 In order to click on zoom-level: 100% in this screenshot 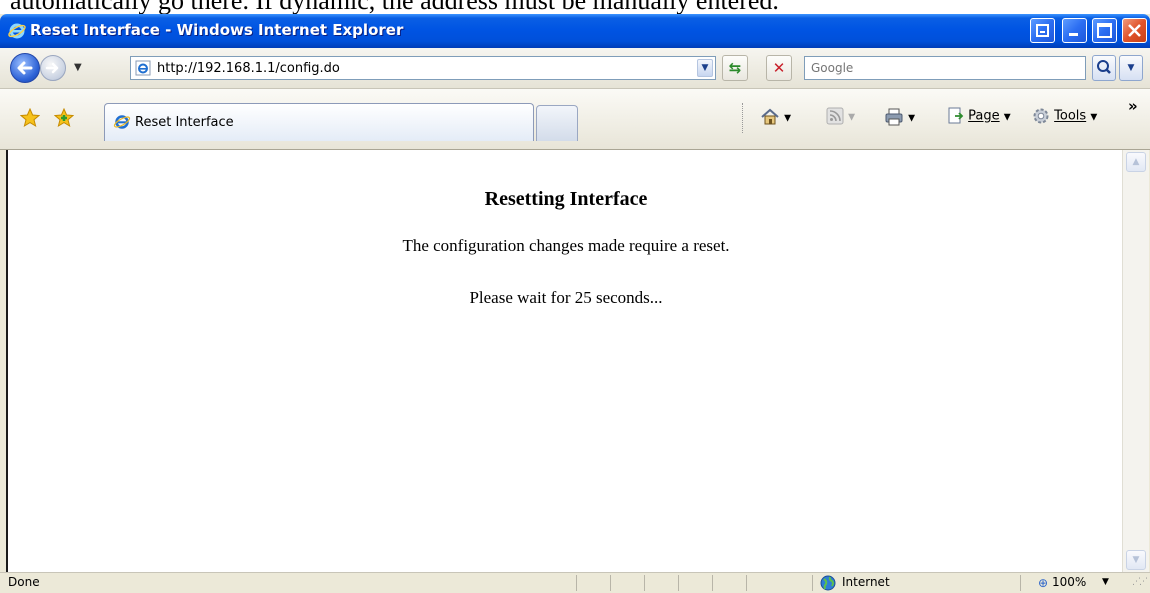, I will do `click(1069, 582)`.